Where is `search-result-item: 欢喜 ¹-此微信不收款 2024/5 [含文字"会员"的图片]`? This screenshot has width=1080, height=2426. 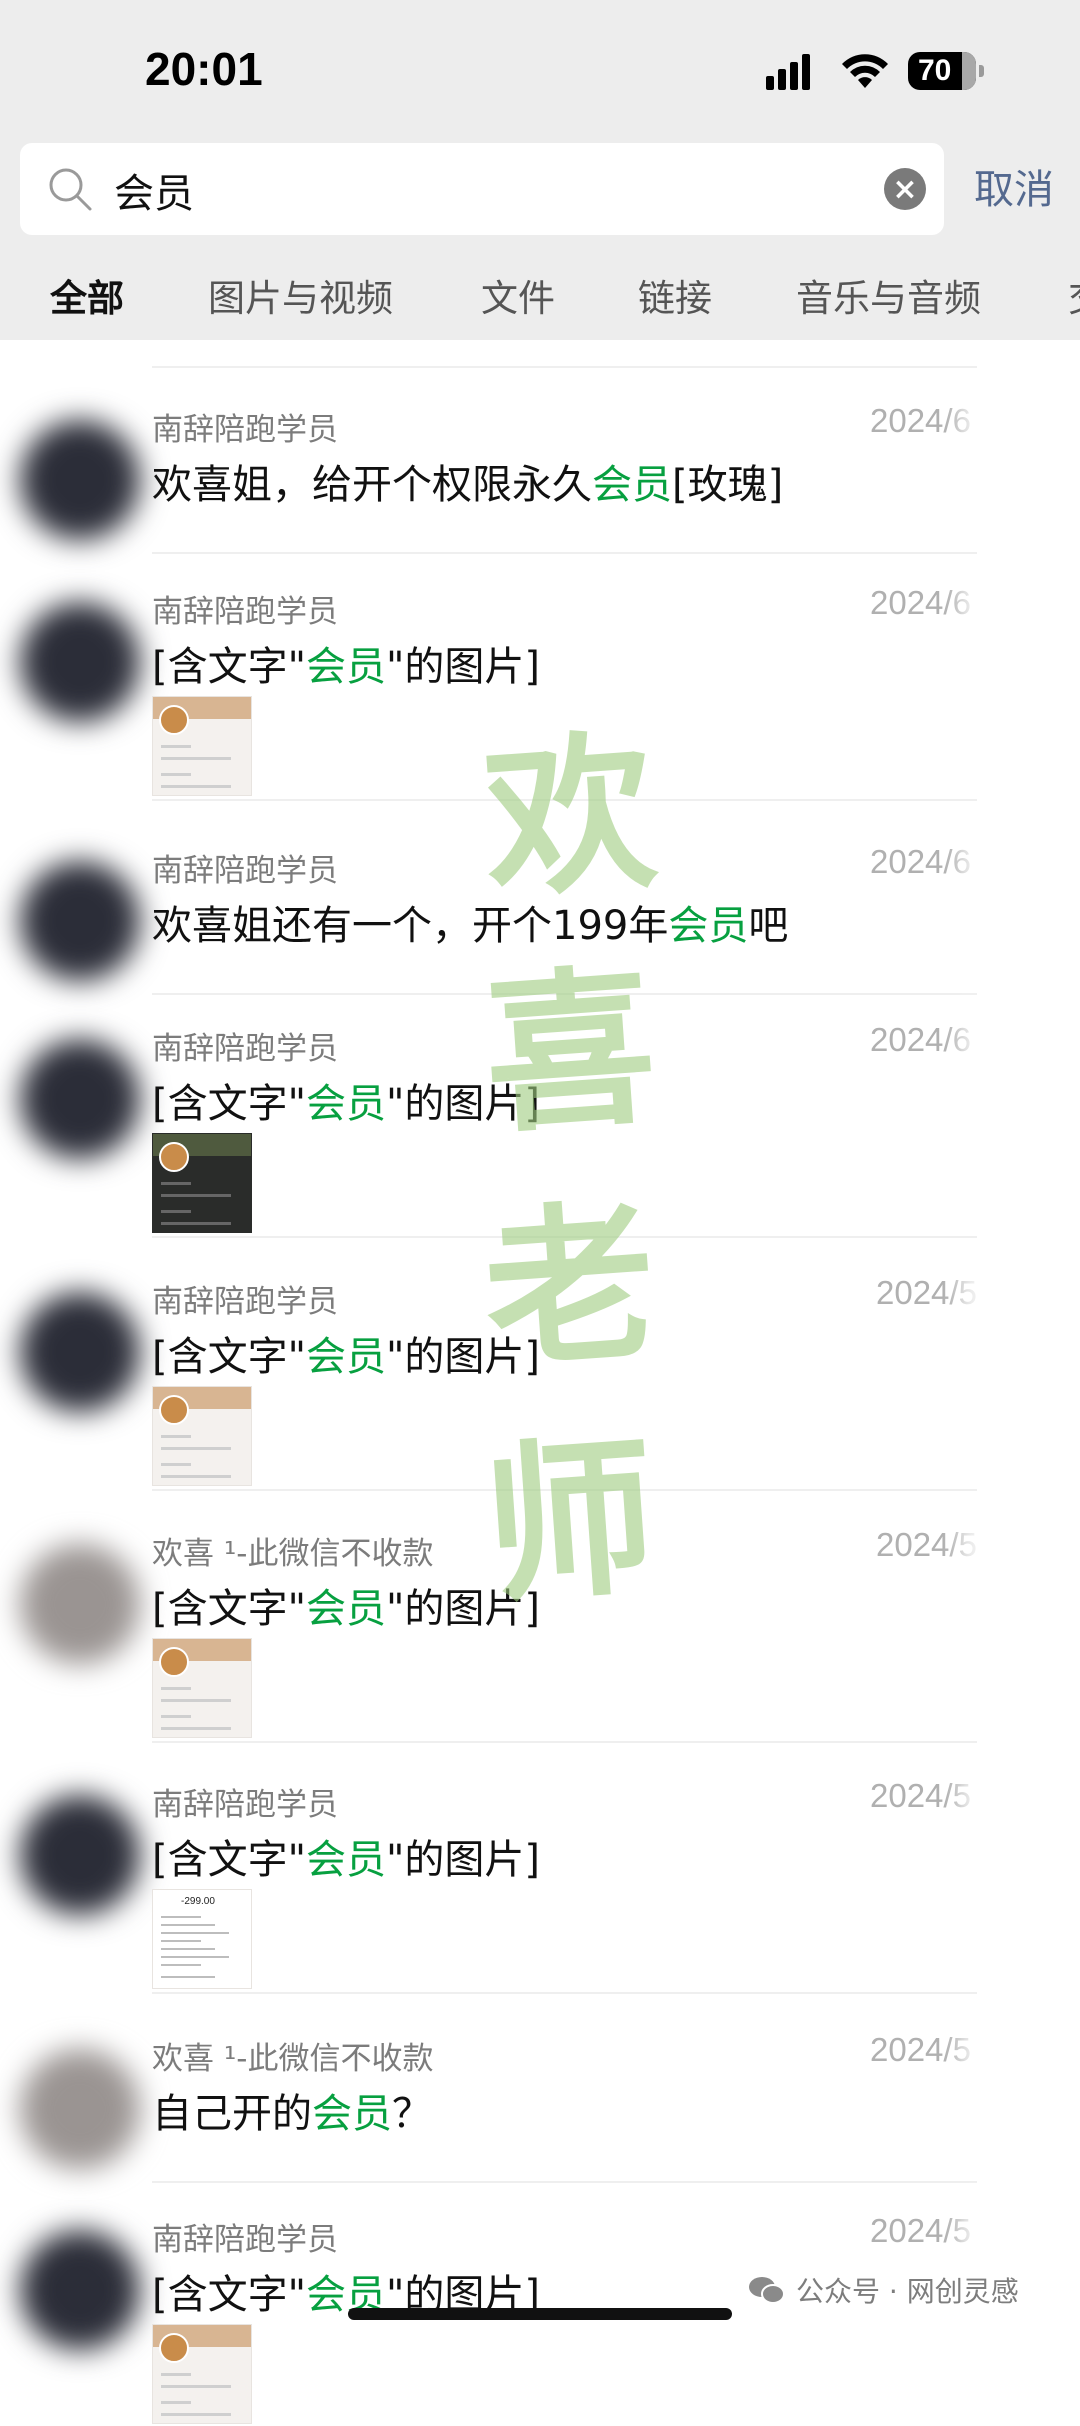 search-result-item: 欢喜 ¹-此微信不收款 2024/5 [含文字"会员"的图片] is located at coordinates (540, 1615).